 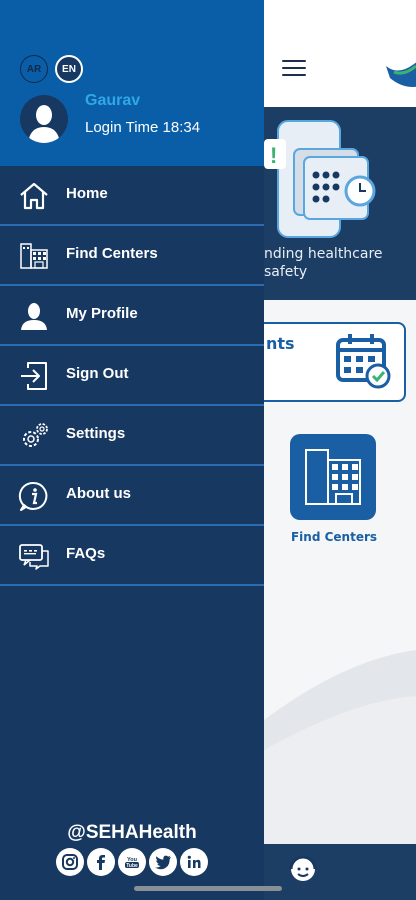 I want to click on menu-item-label: My Profile, so click(x=102, y=313).